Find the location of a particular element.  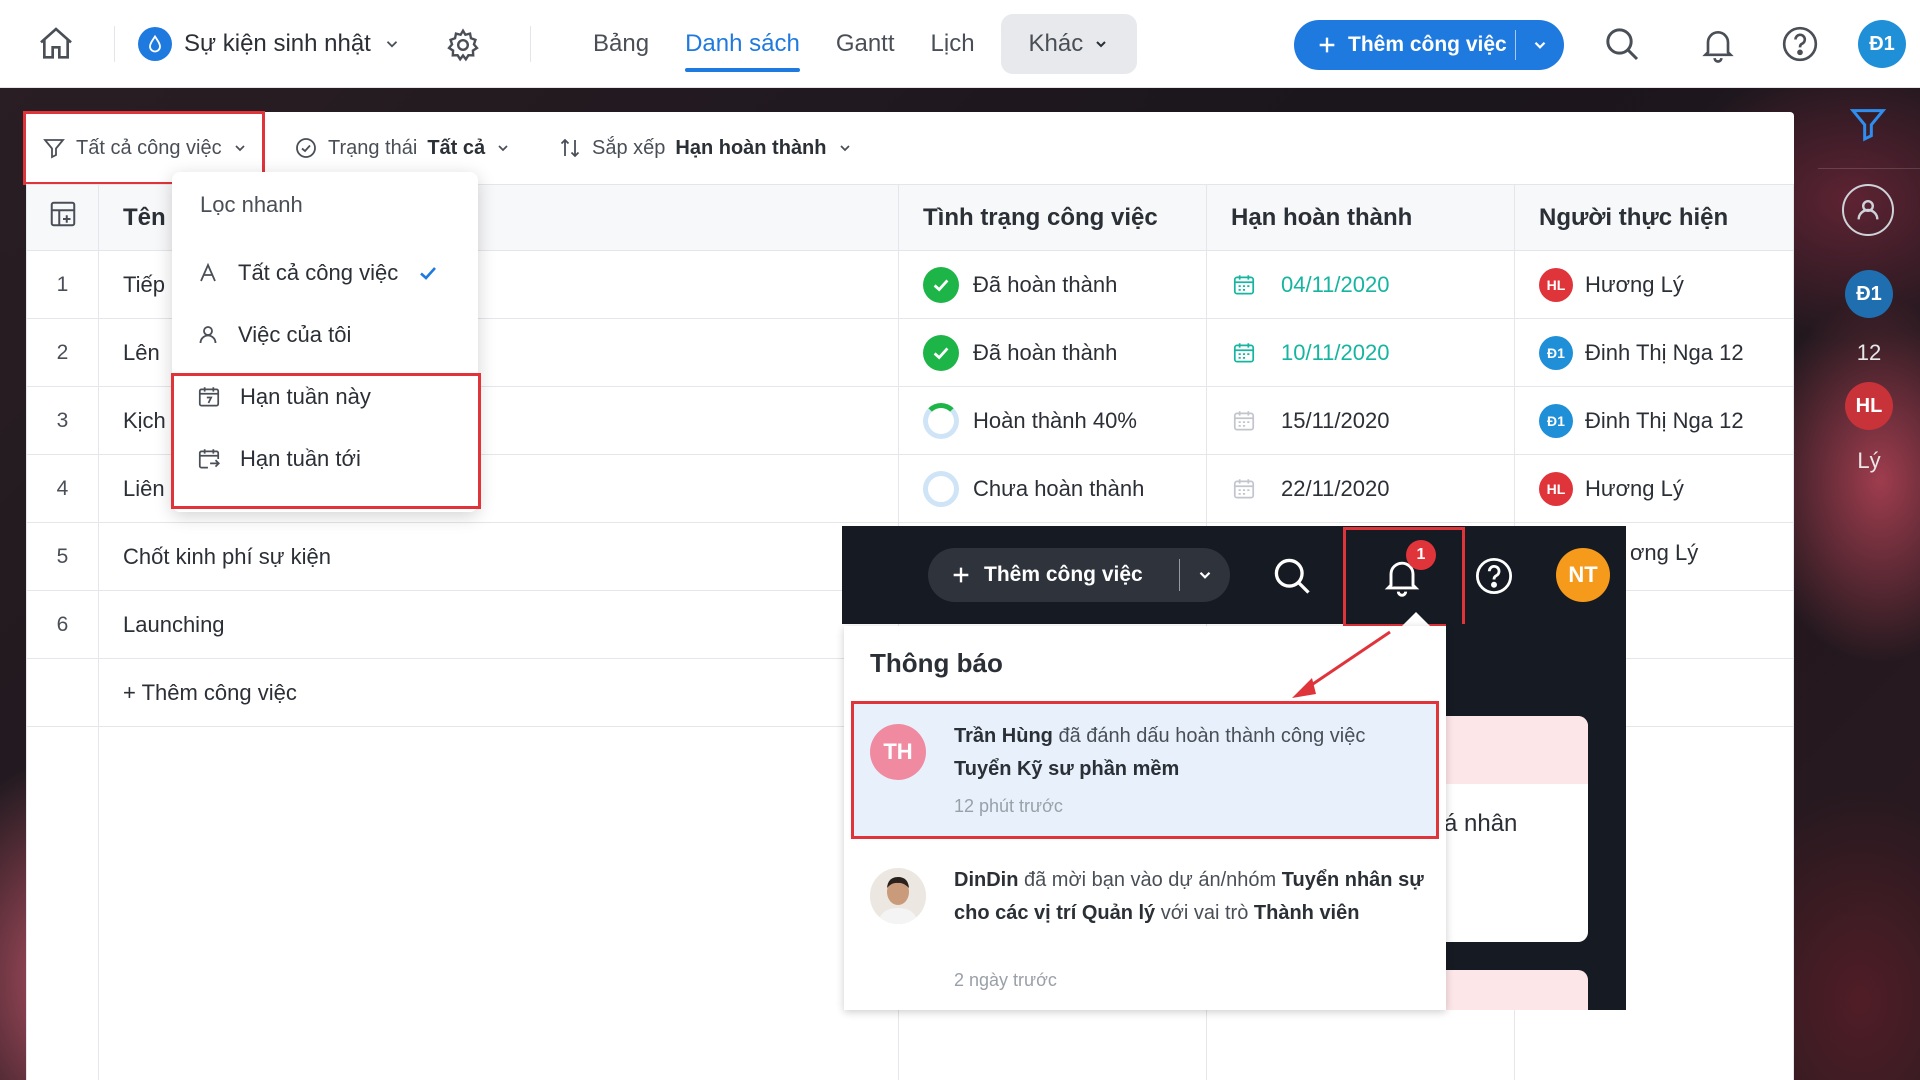

rail-avatar: Đ1 is located at coordinates (1869, 294).